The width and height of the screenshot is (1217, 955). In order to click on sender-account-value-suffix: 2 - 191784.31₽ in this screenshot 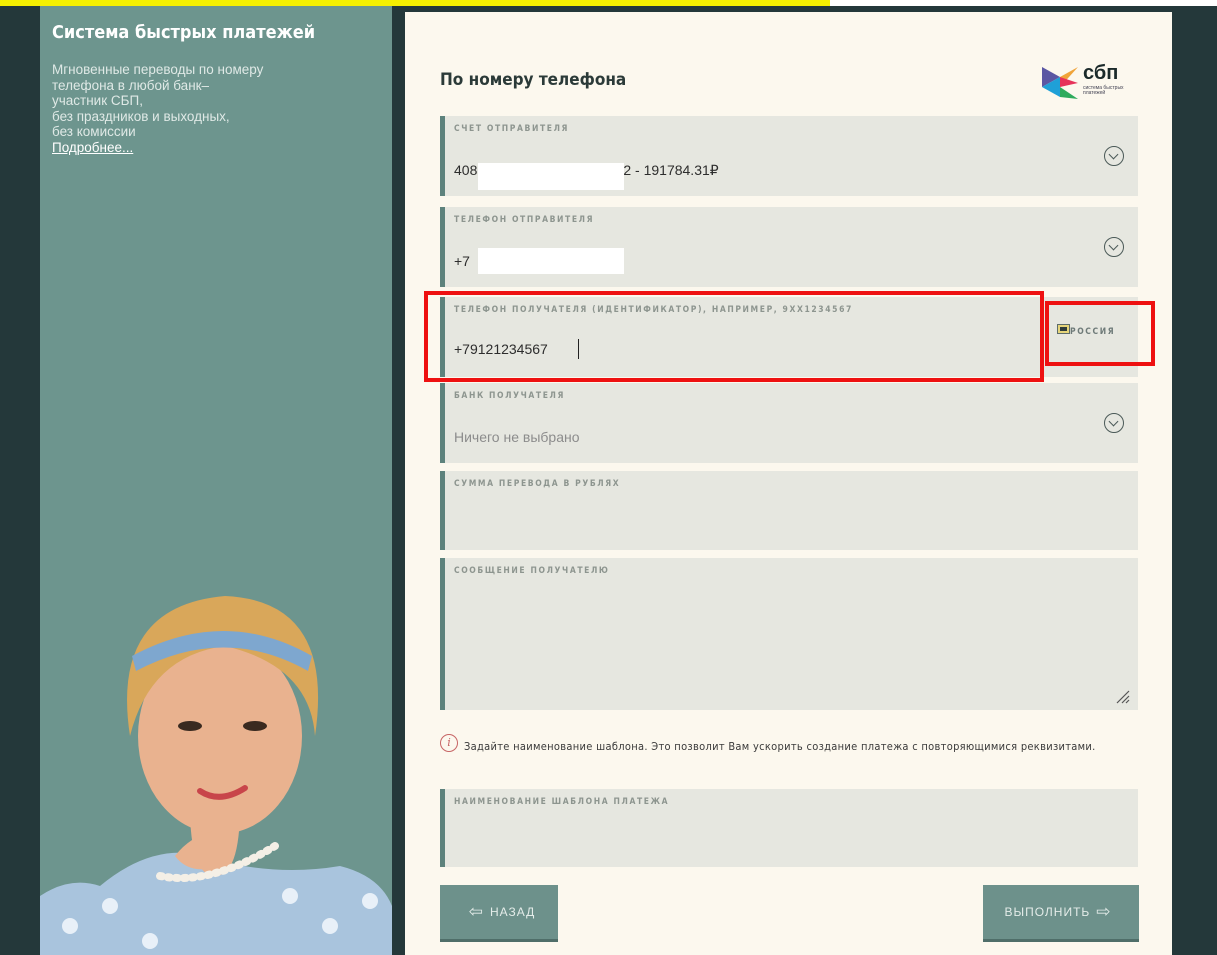, I will do `click(671, 170)`.